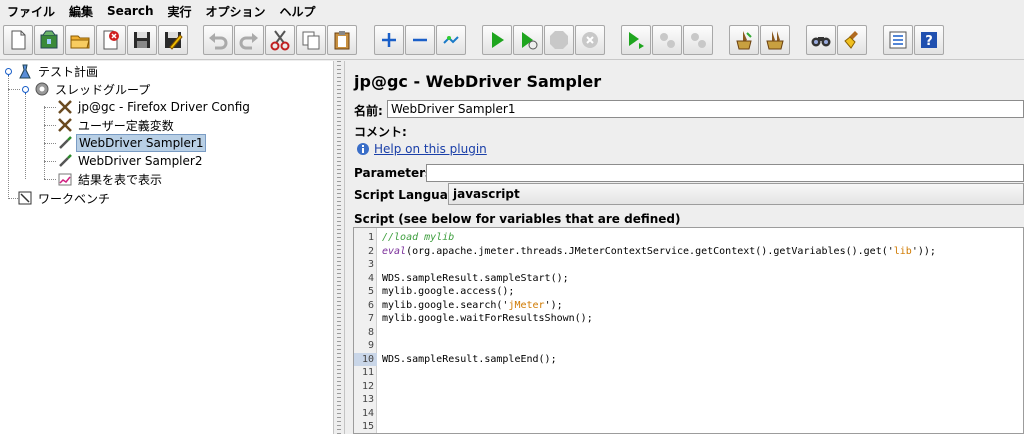 This screenshot has width=1024, height=434. I want to click on help-row: Help on this plugin, so click(421, 149).